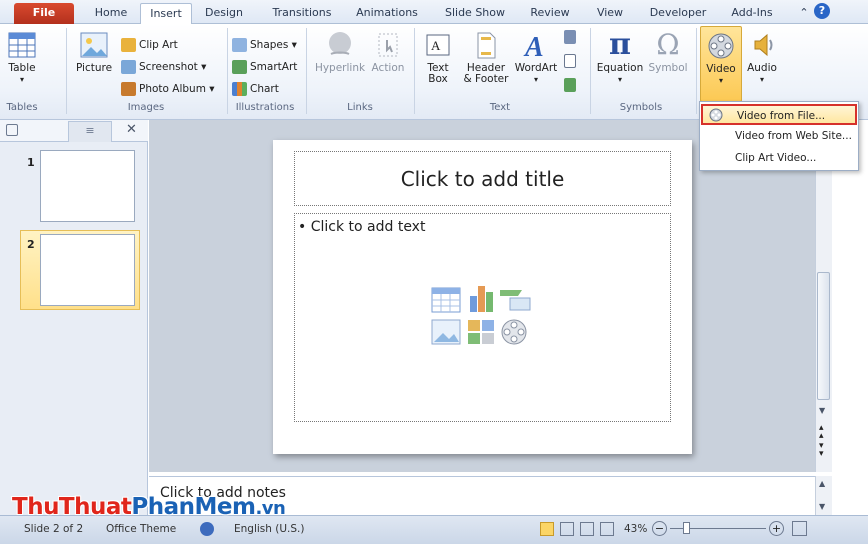 The height and width of the screenshot is (544, 868). Describe the element at coordinates (514, 332) in the screenshot. I see `insert-media-icon` at that location.